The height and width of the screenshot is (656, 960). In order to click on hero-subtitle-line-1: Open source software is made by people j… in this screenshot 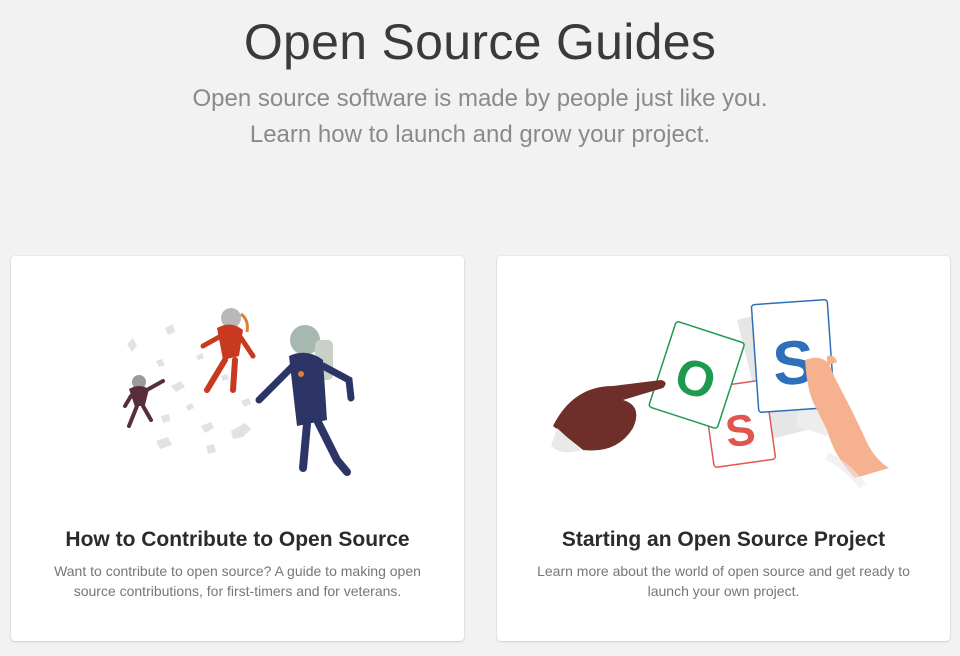, I will do `click(480, 98)`.